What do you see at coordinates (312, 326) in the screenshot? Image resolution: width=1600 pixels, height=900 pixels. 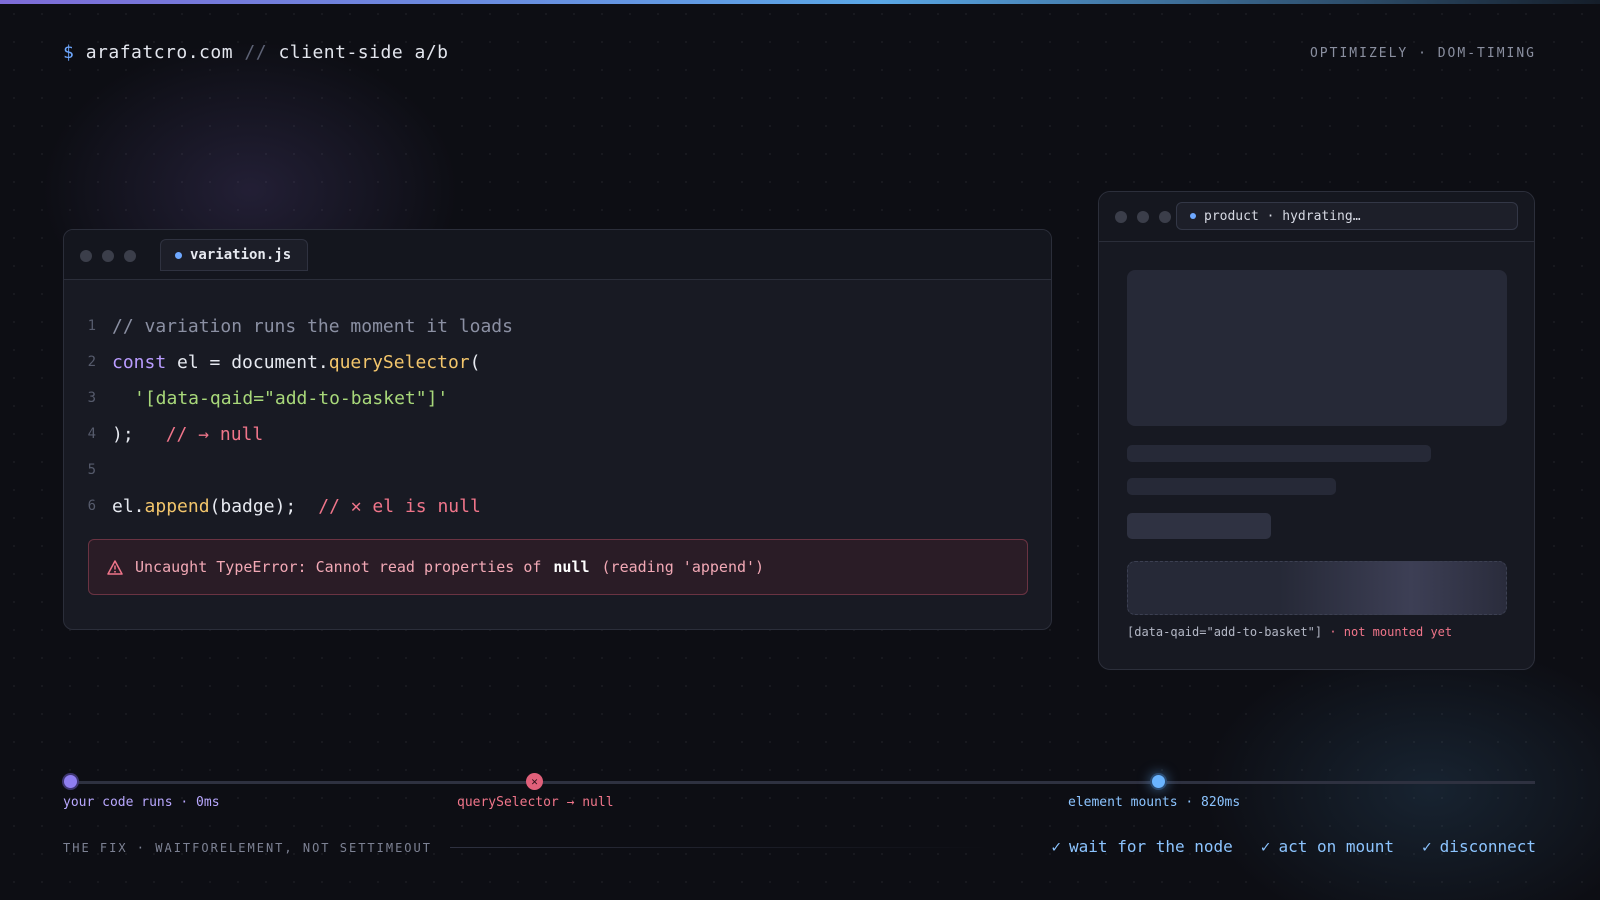 I see `code-comment: // variation runs the moment it loads` at bounding box center [312, 326].